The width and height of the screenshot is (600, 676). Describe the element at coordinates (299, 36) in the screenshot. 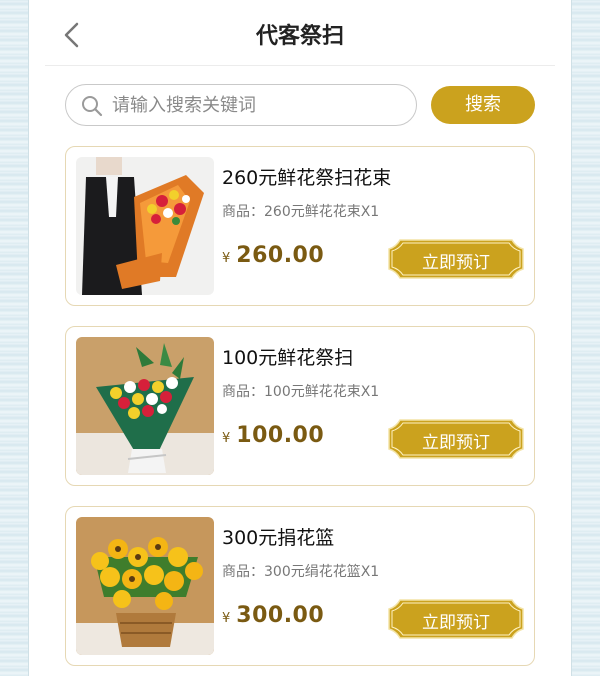

I see `page-title: 代客祭扫` at that location.